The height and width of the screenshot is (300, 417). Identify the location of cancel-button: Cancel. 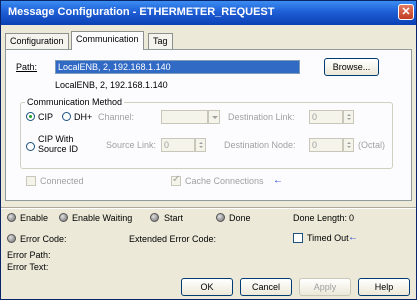
(266, 287).